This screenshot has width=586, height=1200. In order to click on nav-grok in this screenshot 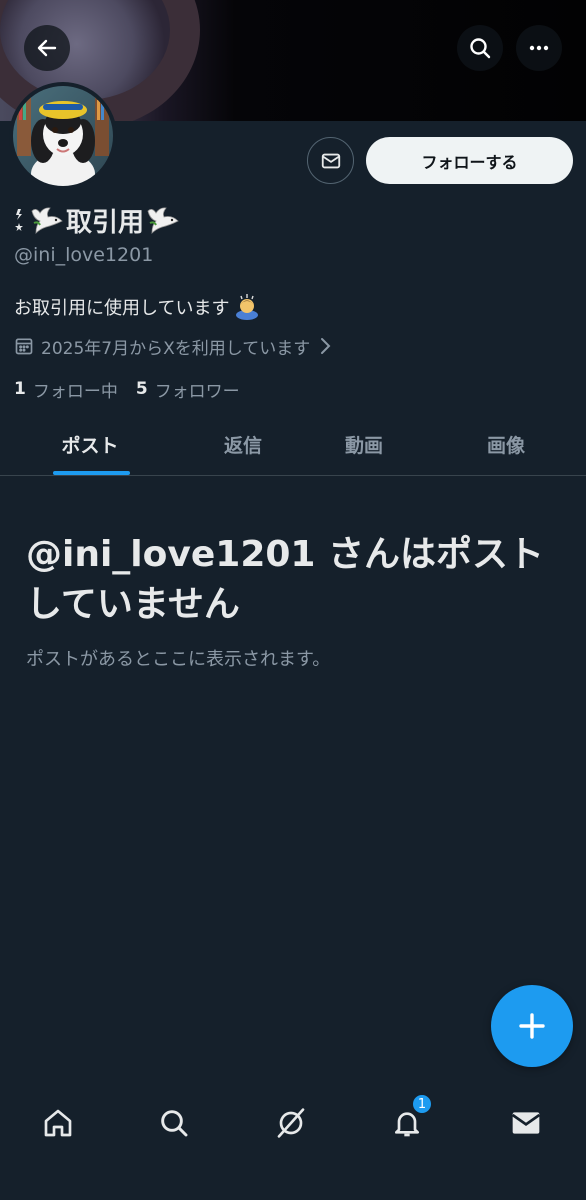, I will do `click(291, 1123)`.